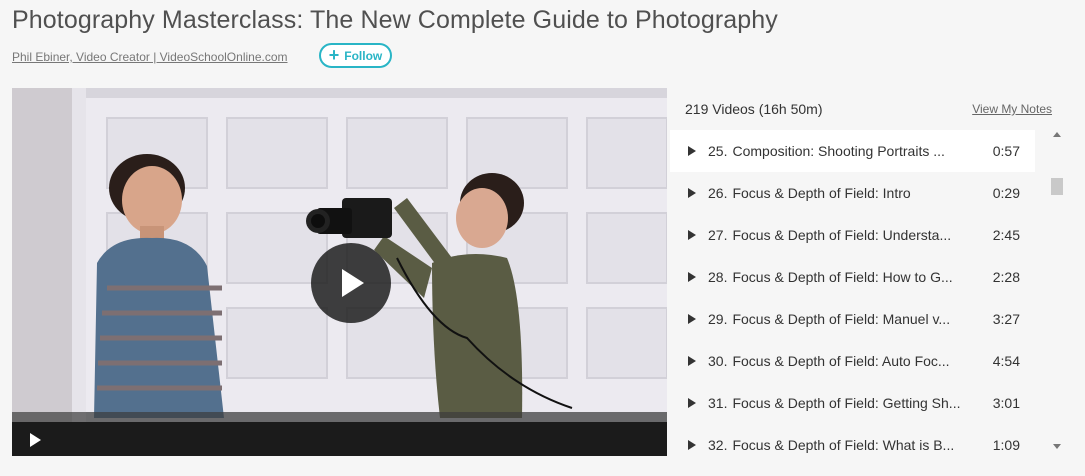 The image size is (1085, 476). I want to click on item-number: 31., so click(718, 403).